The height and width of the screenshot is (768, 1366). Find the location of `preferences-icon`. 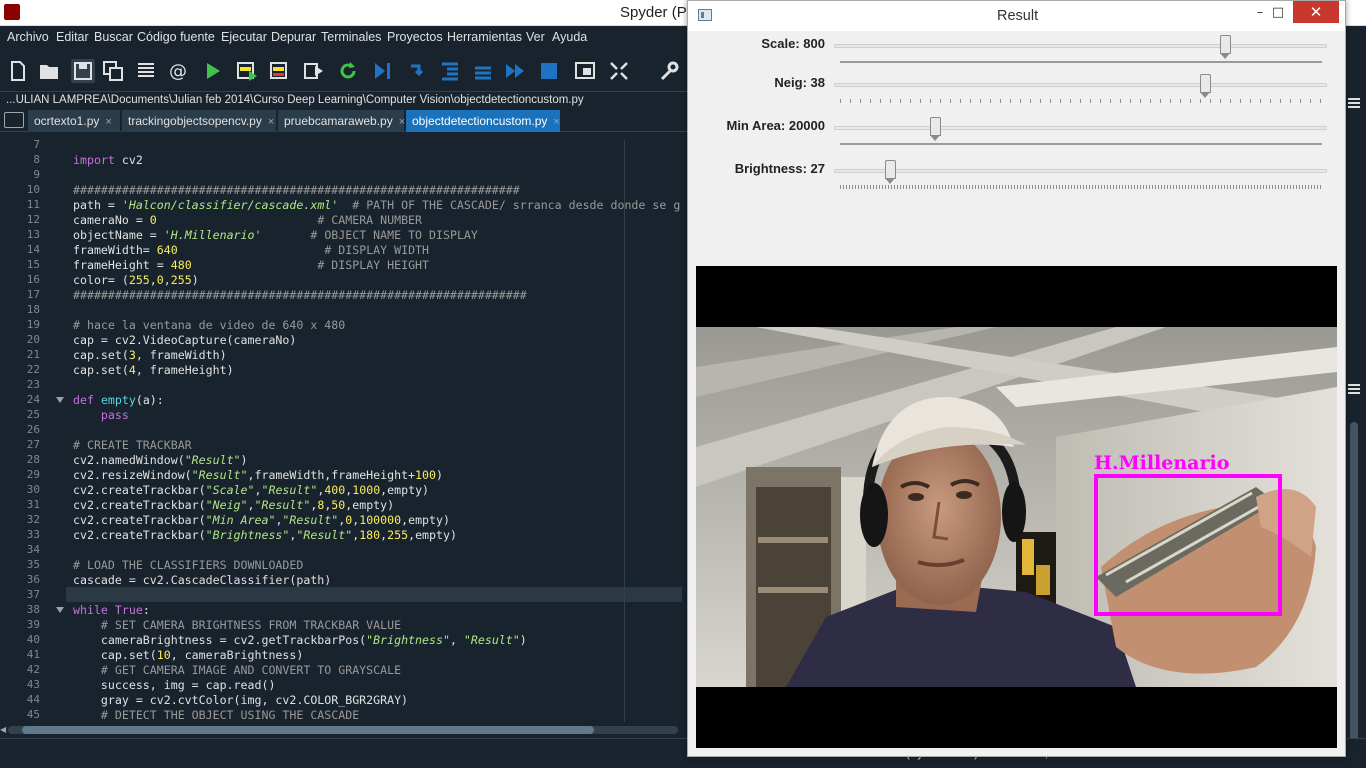

preferences-icon is located at coordinates (669, 71).